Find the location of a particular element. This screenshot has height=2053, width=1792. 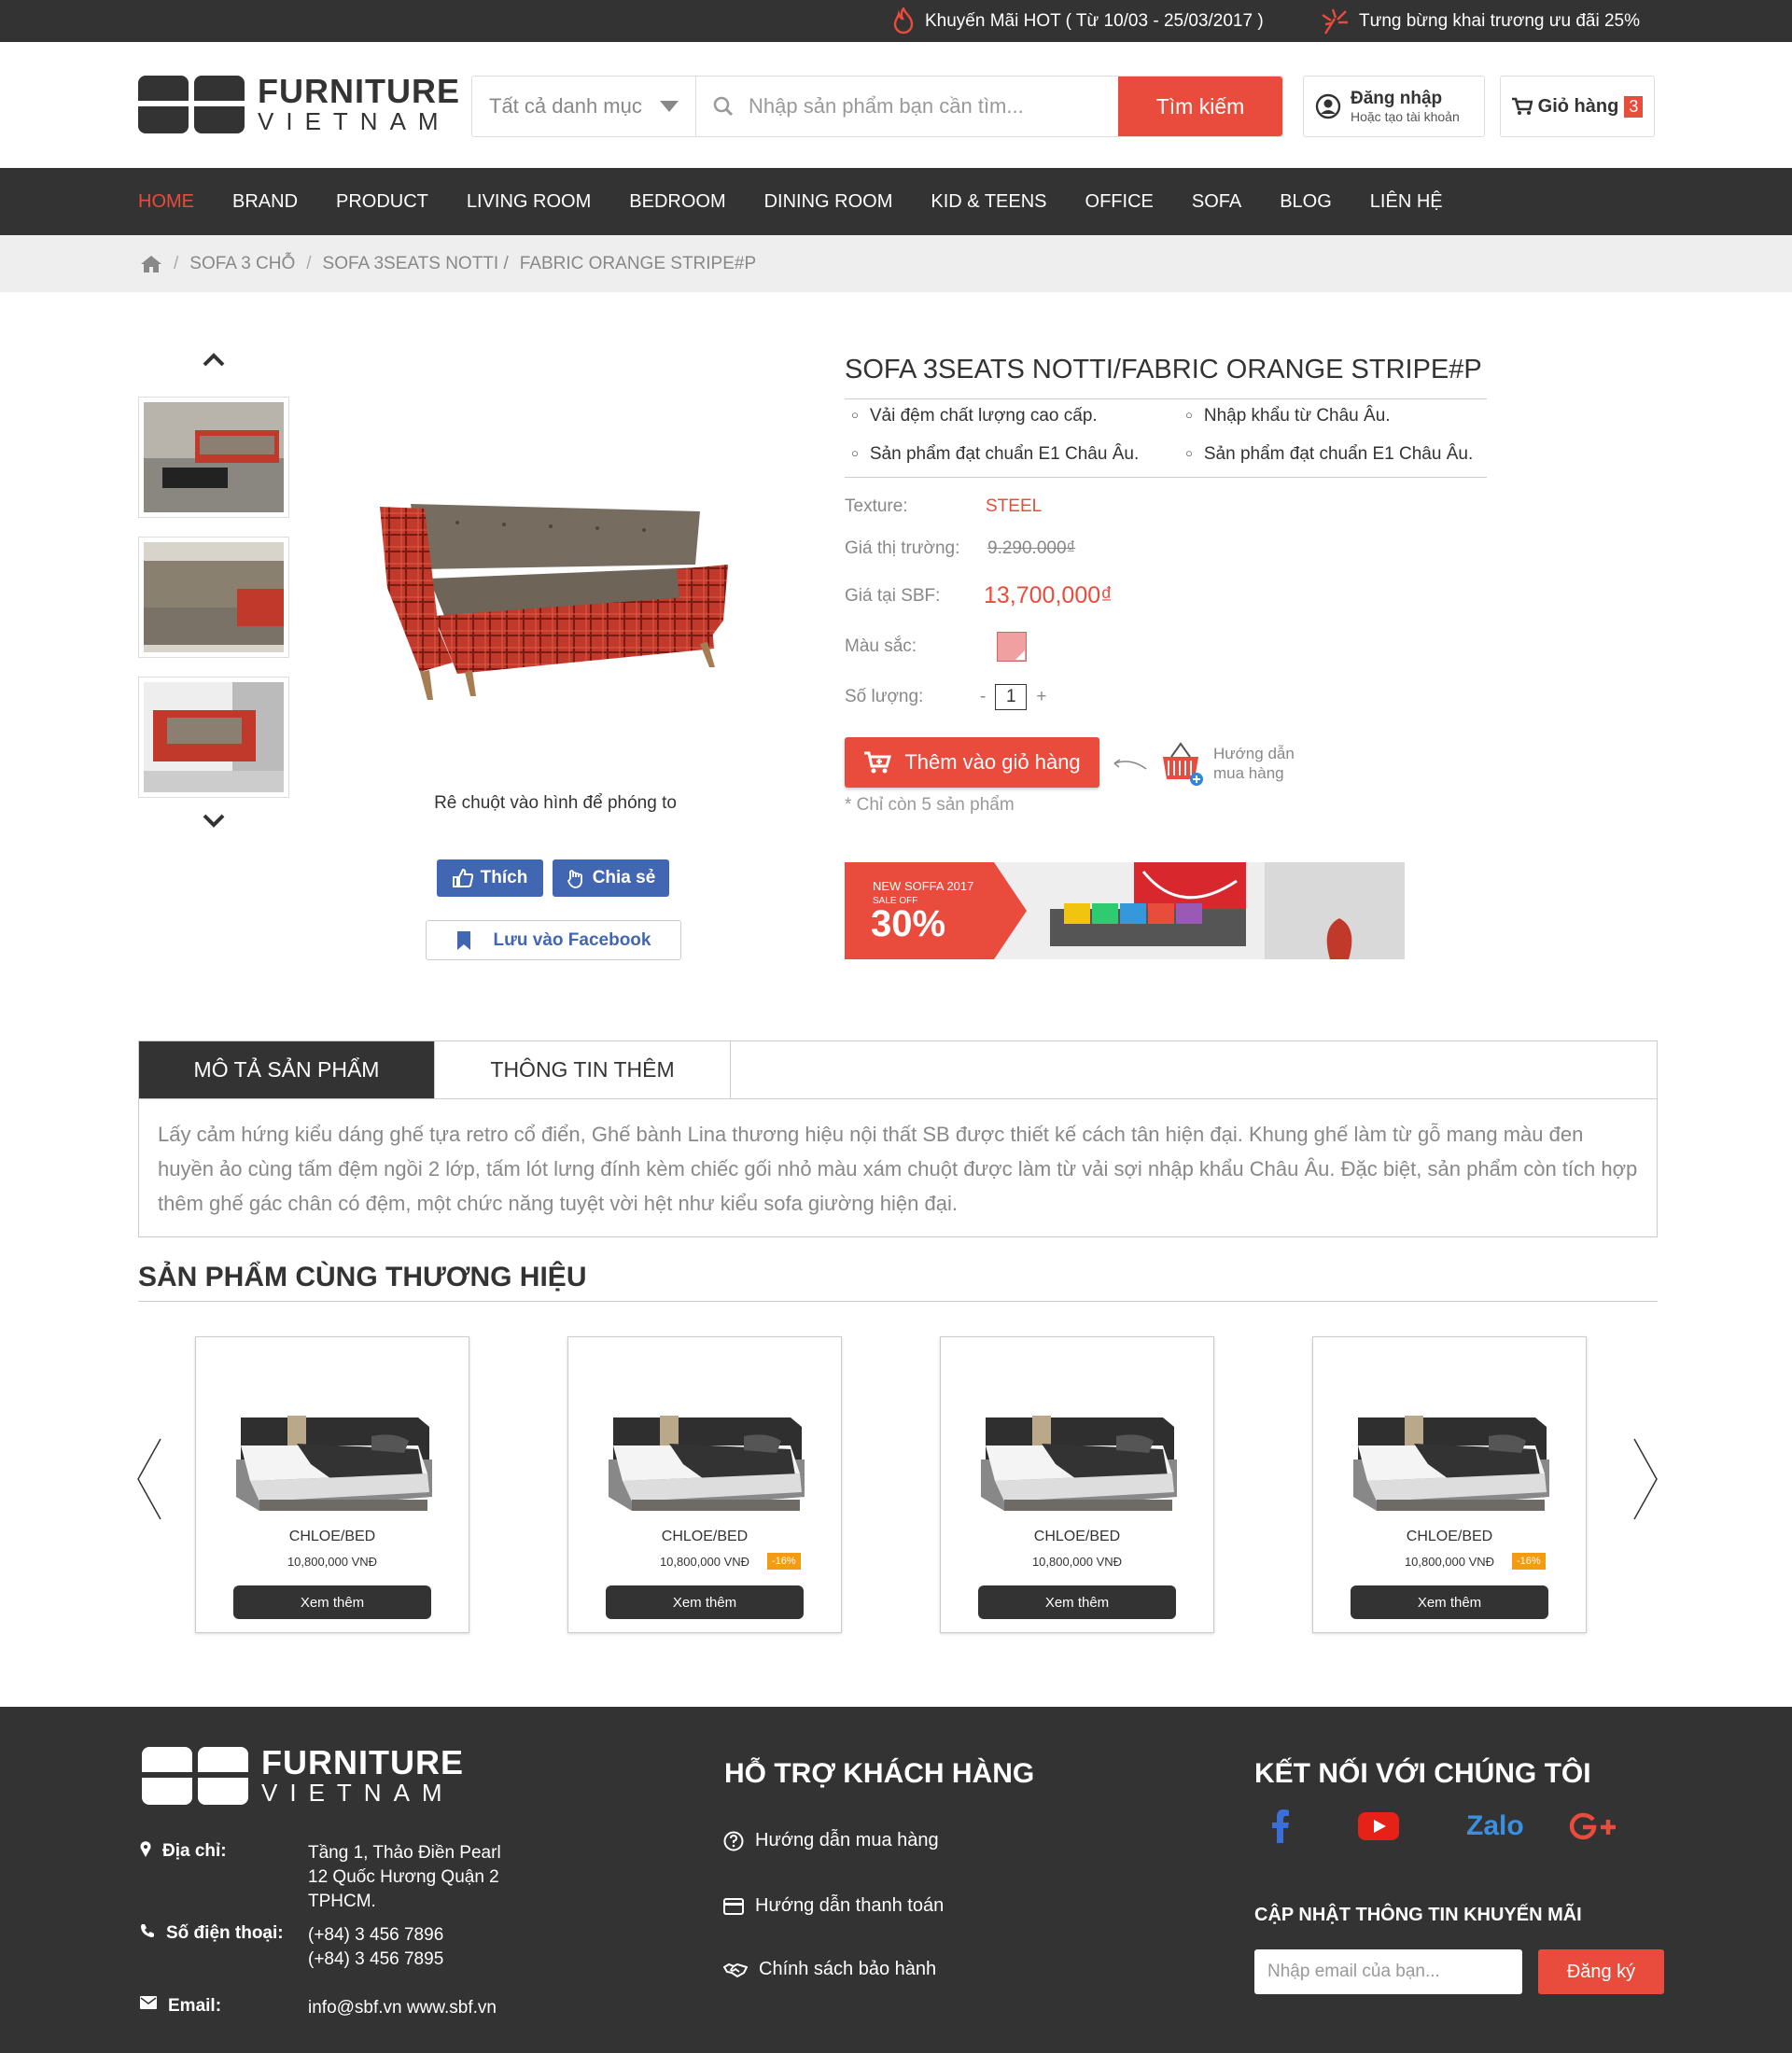

bed-image is located at coordinates (1079, 1463).